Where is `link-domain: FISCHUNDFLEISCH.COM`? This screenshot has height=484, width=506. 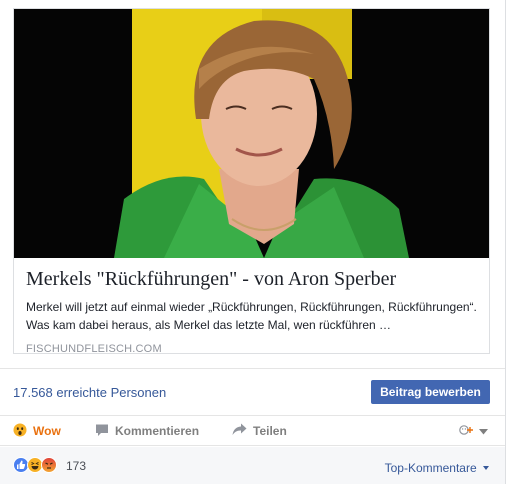 link-domain: FISCHUNDFLEISCH.COM is located at coordinates (94, 349).